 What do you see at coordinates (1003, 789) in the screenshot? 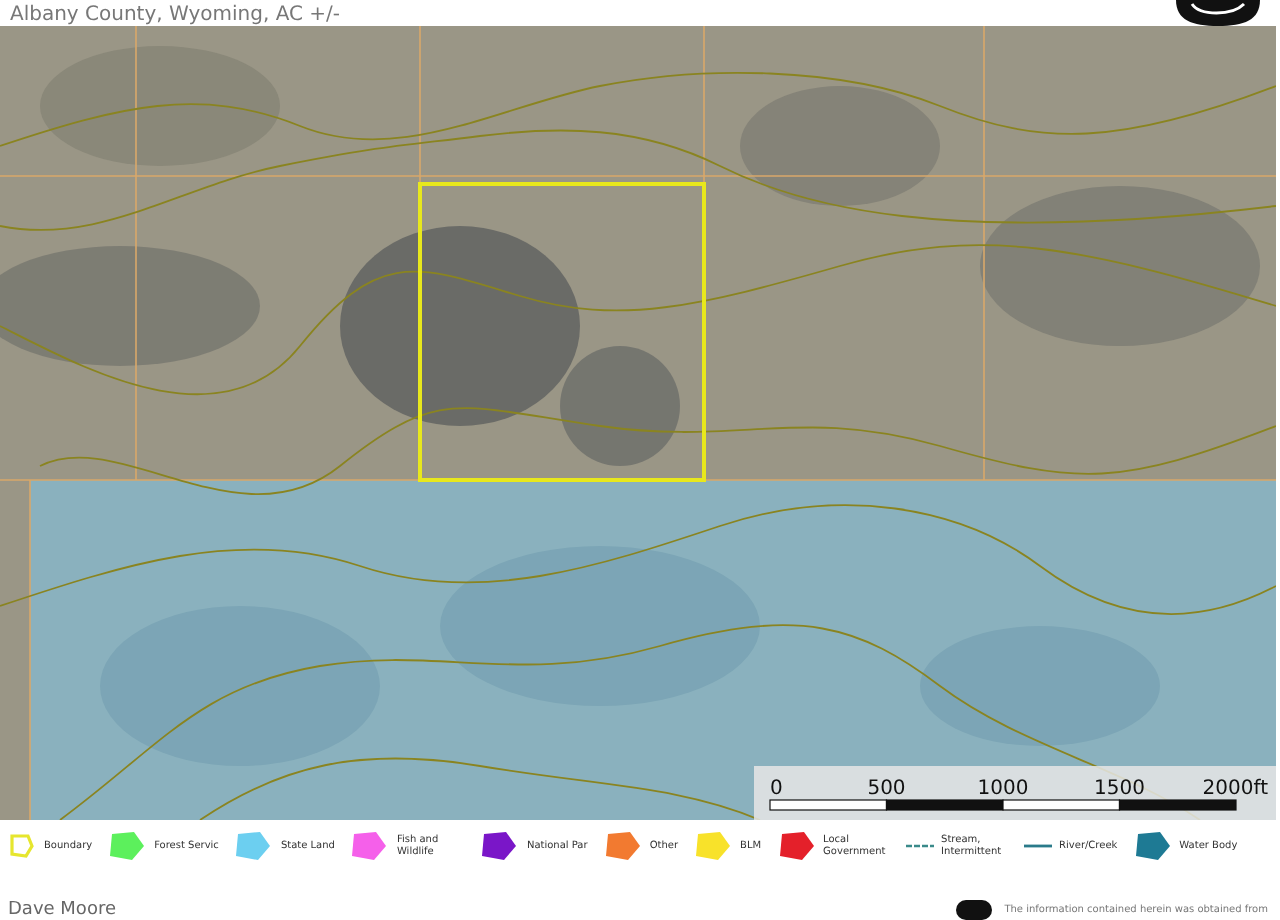
I see `scale-label: 1000` at bounding box center [1003, 789].